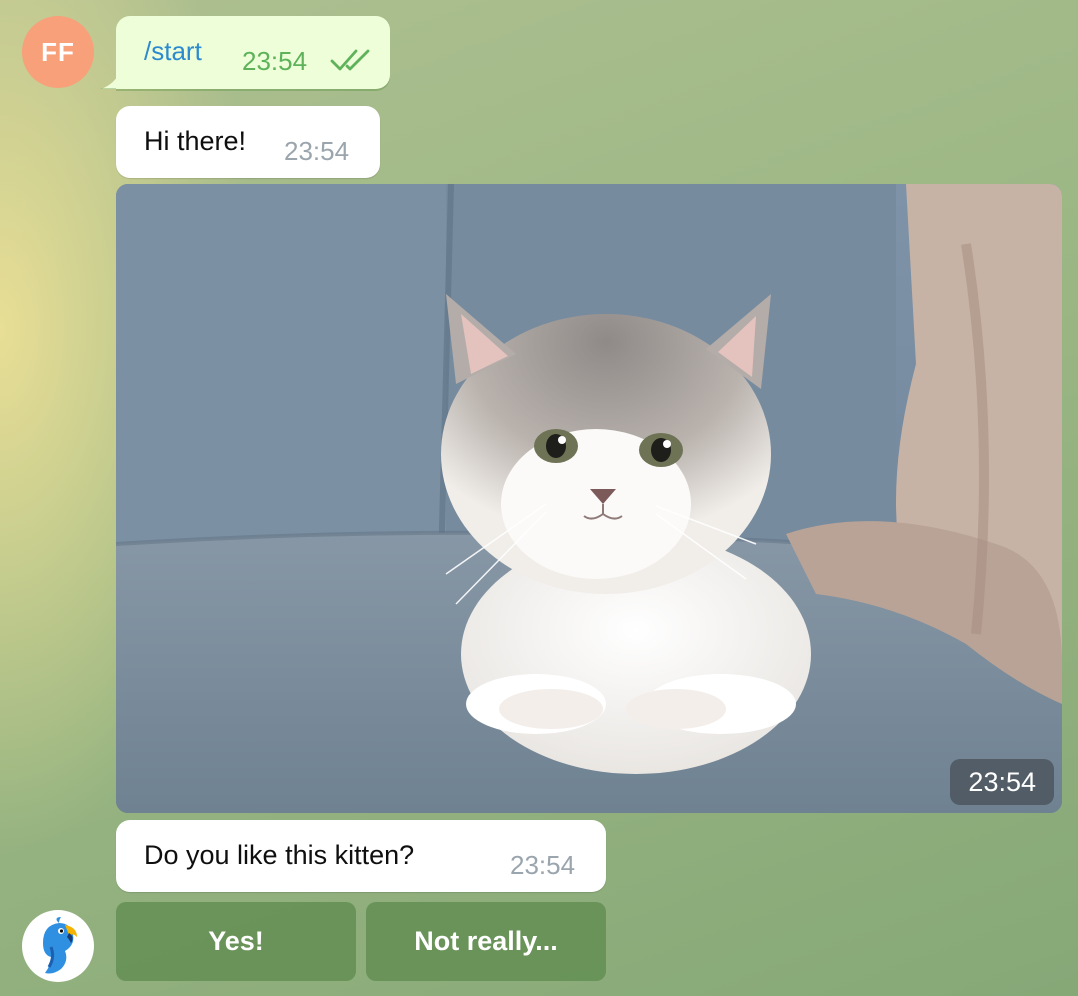 Image resolution: width=1078 pixels, height=996 pixels. What do you see at coordinates (173, 51) in the screenshot?
I see `command-link: /start` at bounding box center [173, 51].